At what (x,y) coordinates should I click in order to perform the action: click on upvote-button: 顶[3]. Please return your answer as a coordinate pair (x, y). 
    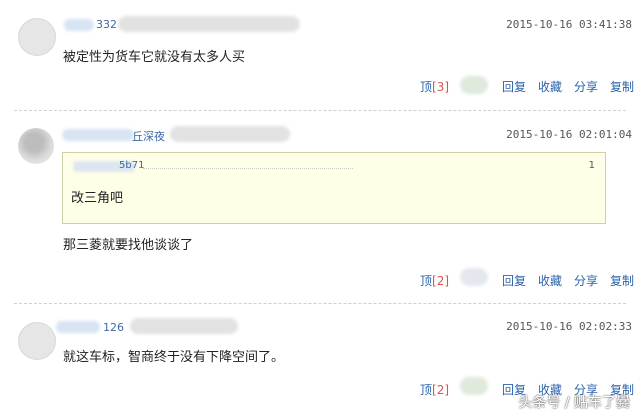
    Looking at the image, I should click on (434, 86).